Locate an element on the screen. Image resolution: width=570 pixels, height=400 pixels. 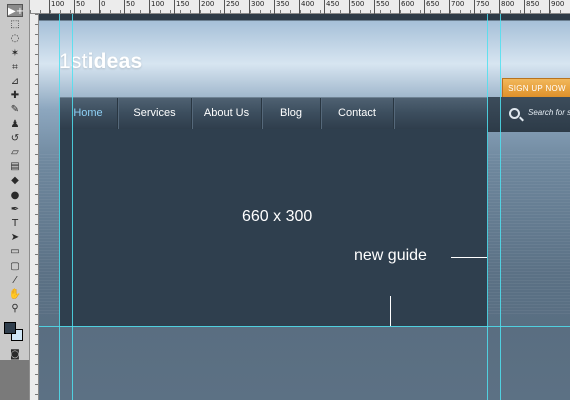
ruler-label: 800 is located at coordinates (508, 4).